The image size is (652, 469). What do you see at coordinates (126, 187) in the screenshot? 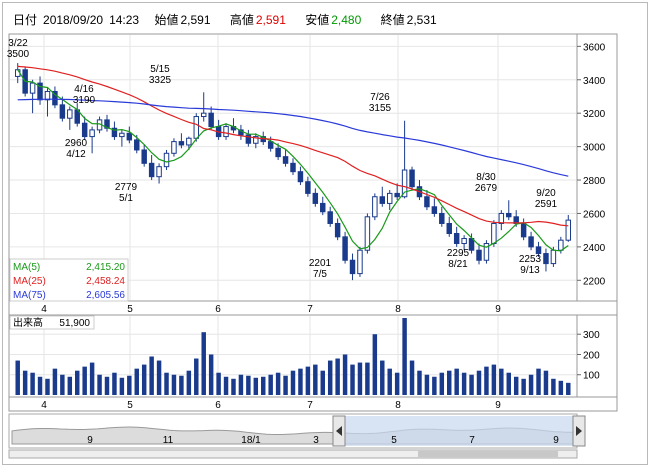
I see `price-annotation-top: 2779` at bounding box center [126, 187].